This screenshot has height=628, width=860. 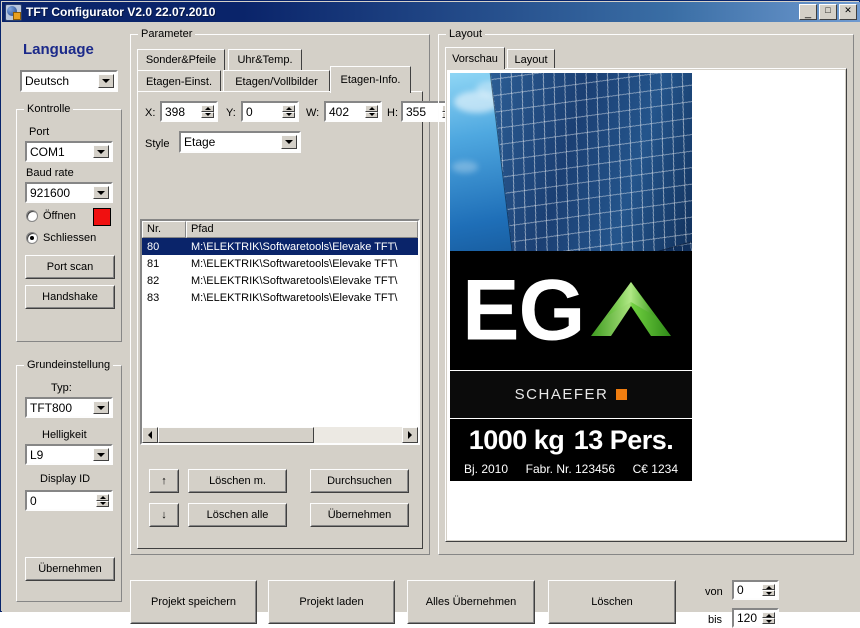 I want to click on scroll-right-icon, so click(x=410, y=435).